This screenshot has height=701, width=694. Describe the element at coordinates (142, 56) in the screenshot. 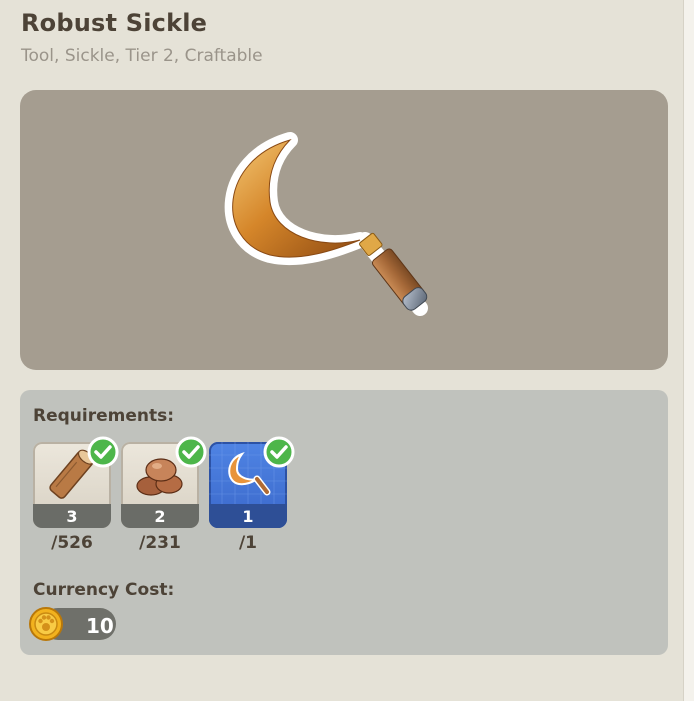

I see `item-tags: Tool, Sickle, Tier 2, Craftable` at that location.